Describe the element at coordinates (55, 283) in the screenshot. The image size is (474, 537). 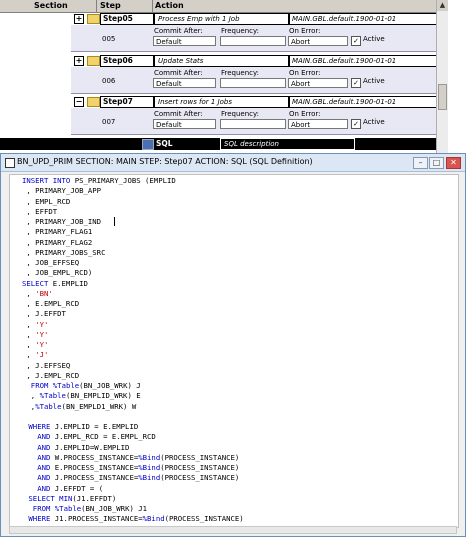
I see `sql-line: SELECT E.EMPLID` at that location.